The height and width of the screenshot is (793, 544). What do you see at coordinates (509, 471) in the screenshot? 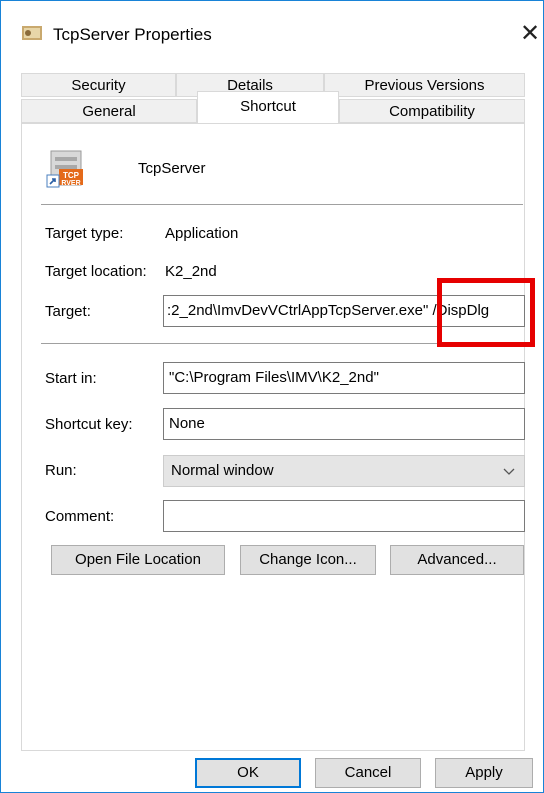
I see `chevron-down-icon` at bounding box center [509, 471].